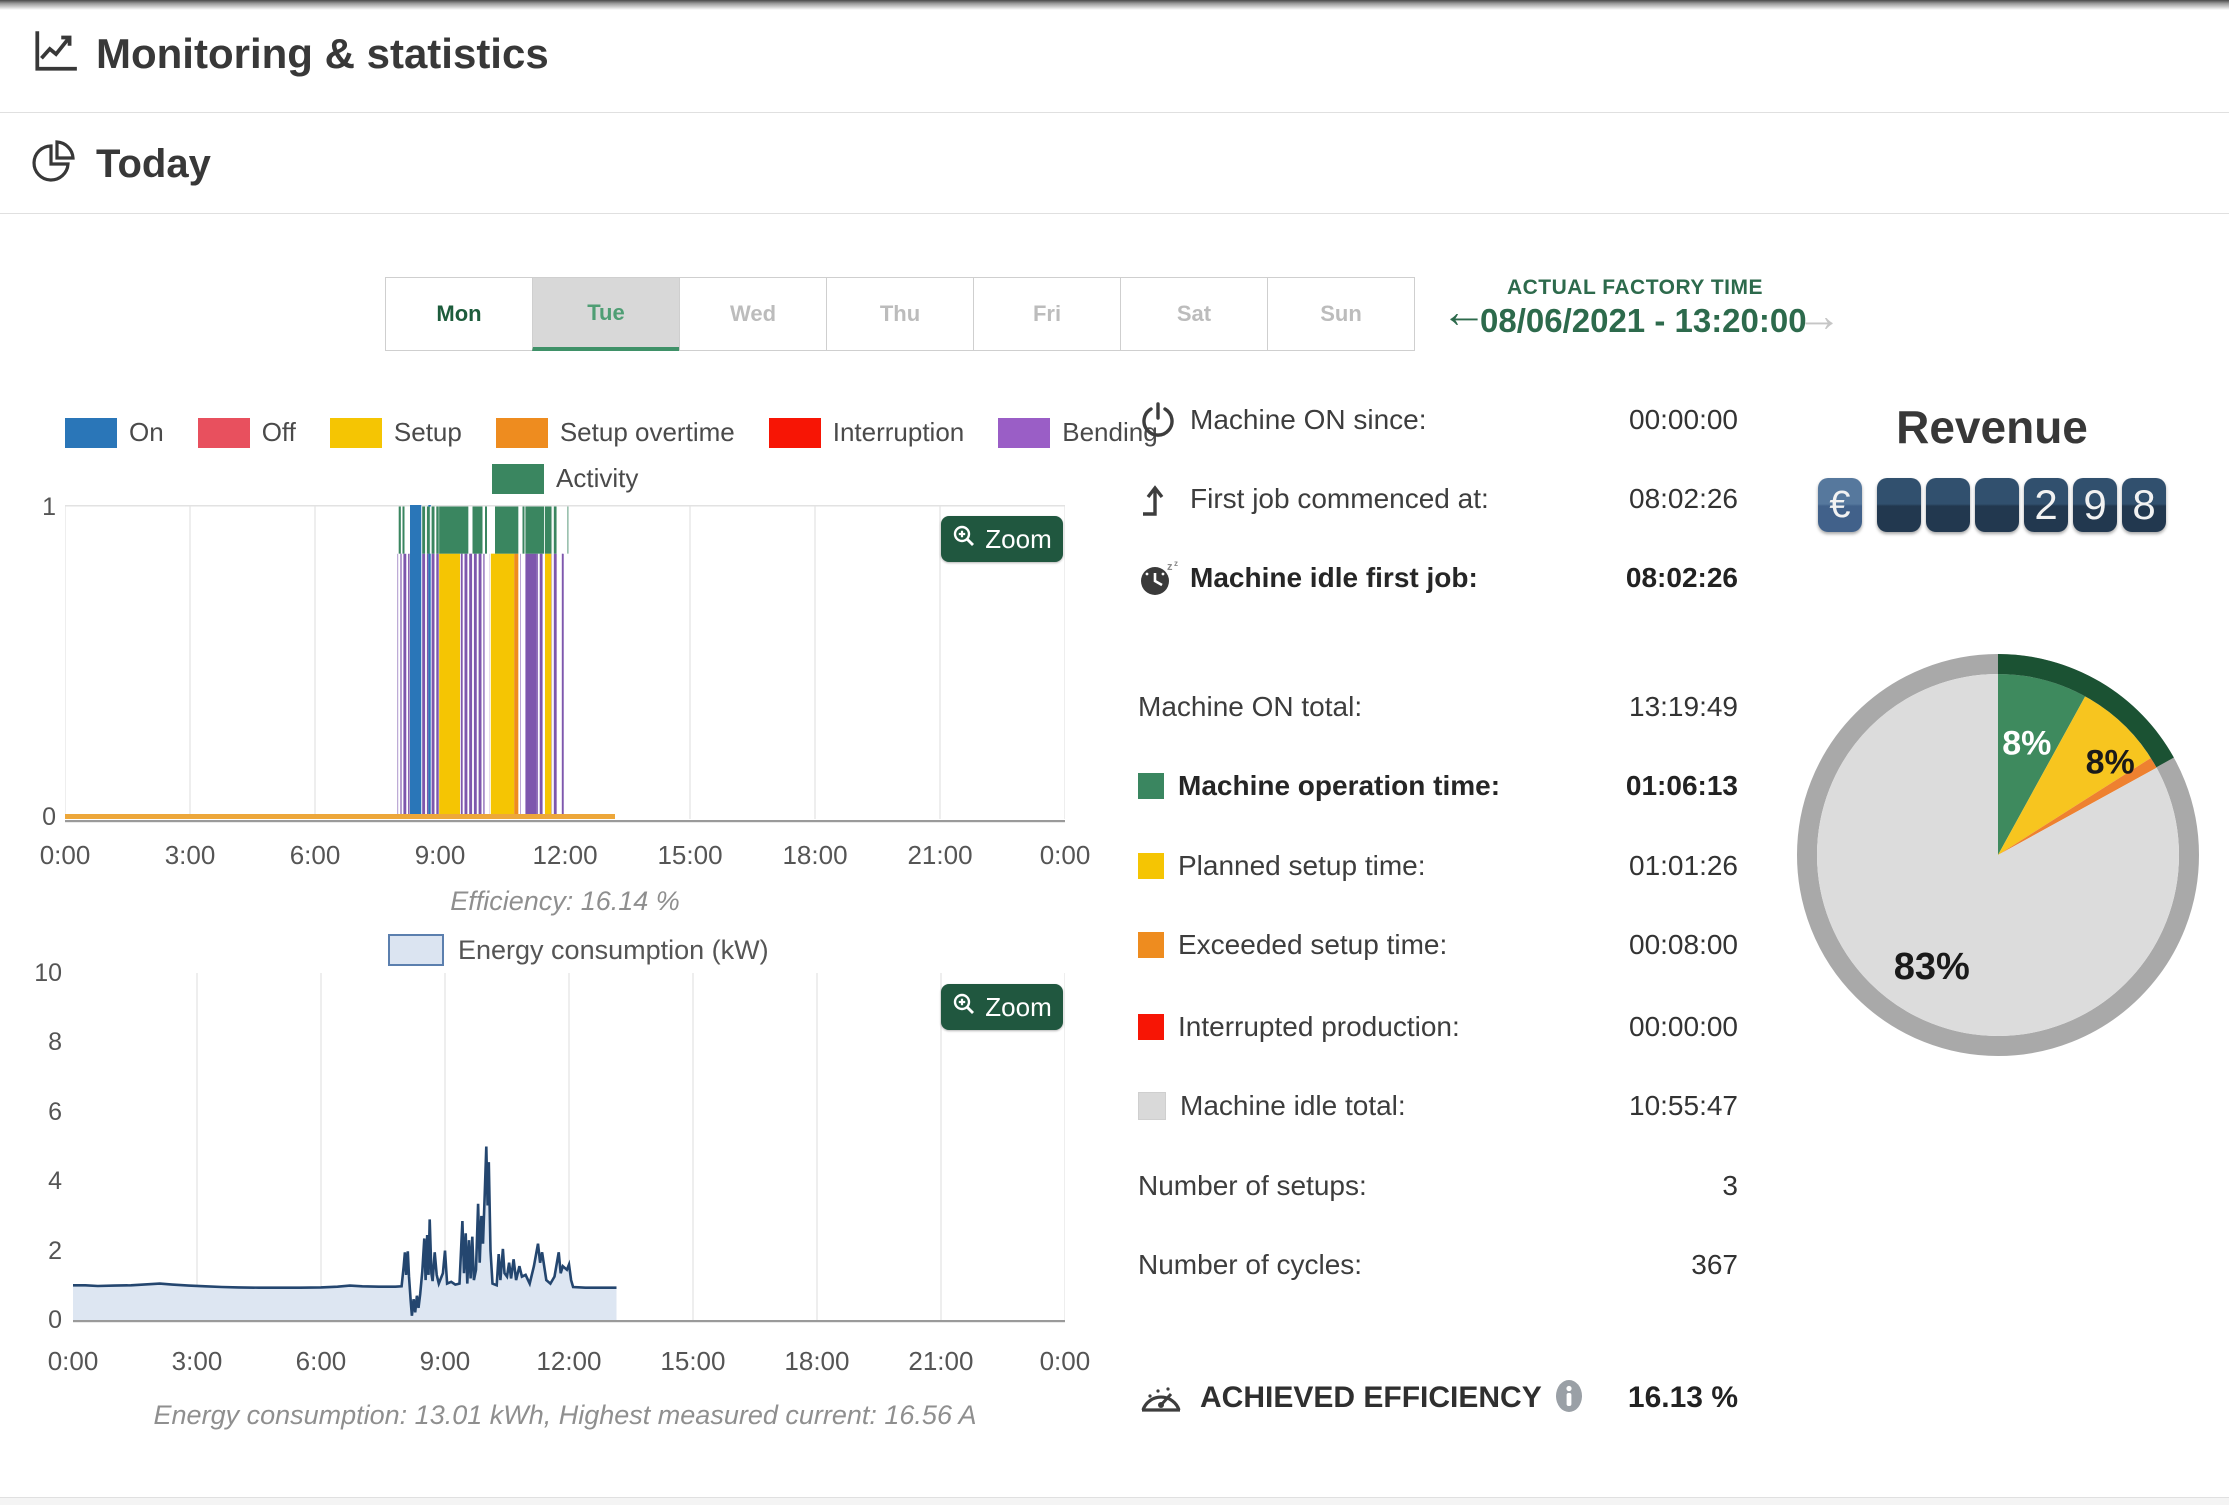 The width and height of the screenshot is (2229, 1505). Describe the element at coordinates (55, 1042) in the screenshot. I see `energy-y-tick: 8` at that location.